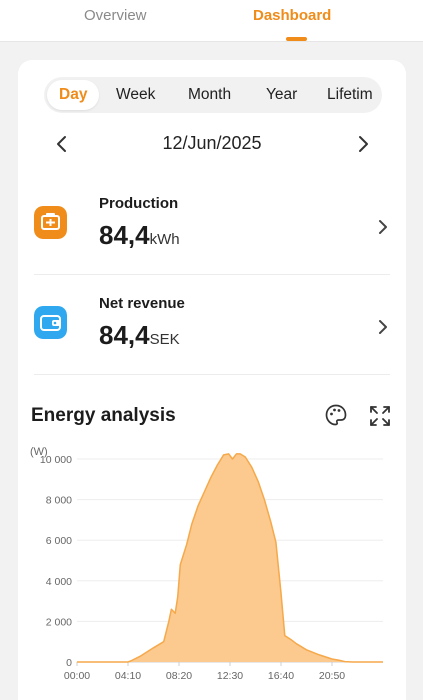 This screenshot has height=700, width=423. Describe the element at coordinates (128, 676) in the screenshot. I see `x-tick-label: 04:10` at that location.